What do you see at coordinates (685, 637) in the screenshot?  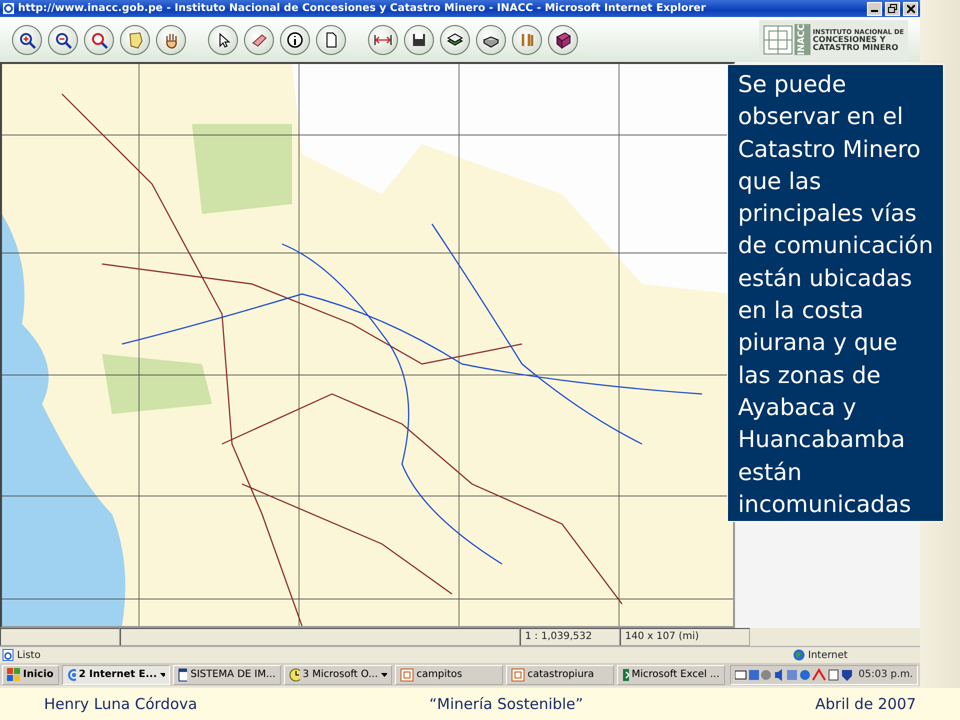 I see `size-readout: 140 x 107 (mi)` at bounding box center [685, 637].